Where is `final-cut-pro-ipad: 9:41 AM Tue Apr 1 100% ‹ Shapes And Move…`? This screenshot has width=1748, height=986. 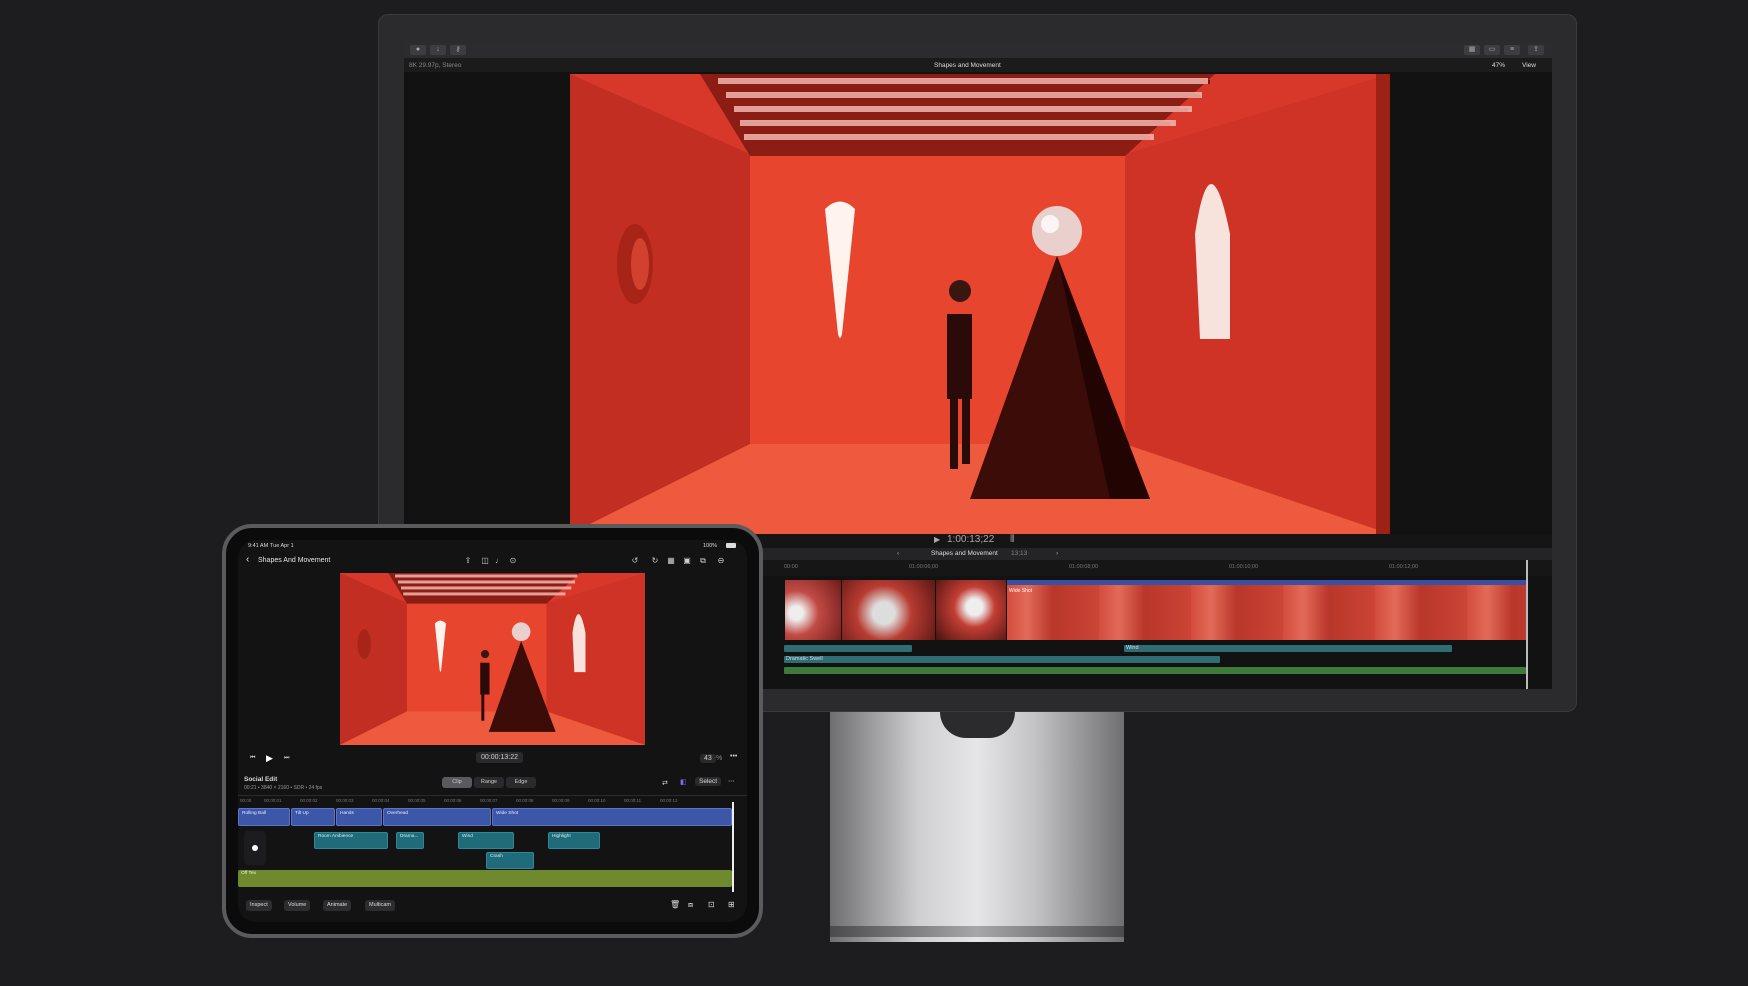 final-cut-pro-ipad: 9:41 AM Tue Apr 1 100% ‹ Shapes And Move… is located at coordinates (492, 731).